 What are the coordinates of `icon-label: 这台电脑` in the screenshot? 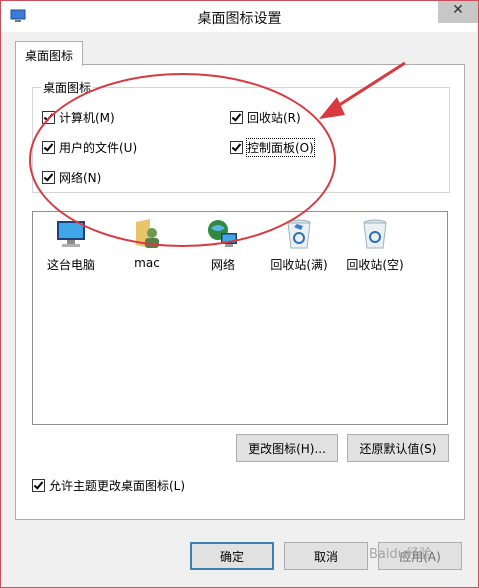 It's located at (70, 265).